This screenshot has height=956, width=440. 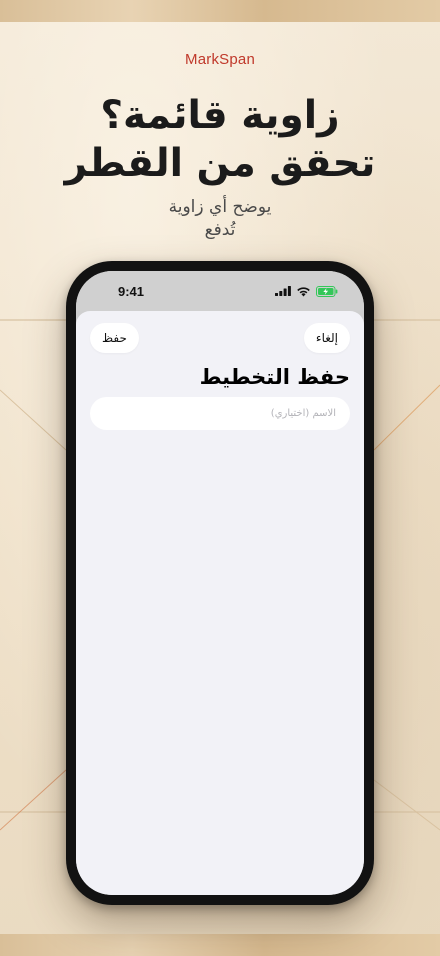 What do you see at coordinates (220, 163) in the screenshot?
I see `headline-line-2: تحقق من القطر` at bounding box center [220, 163].